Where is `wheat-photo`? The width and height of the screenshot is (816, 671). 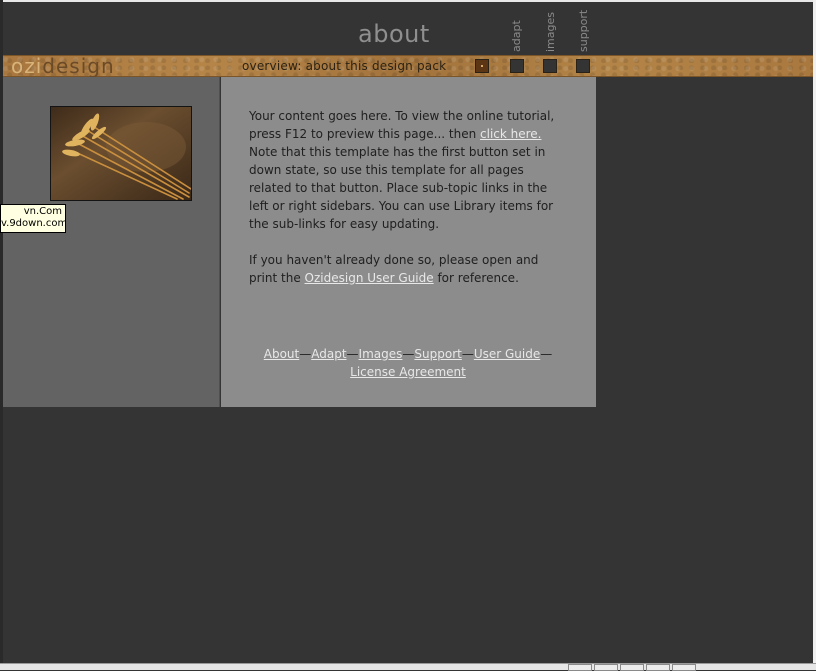 wheat-photo is located at coordinates (121, 153).